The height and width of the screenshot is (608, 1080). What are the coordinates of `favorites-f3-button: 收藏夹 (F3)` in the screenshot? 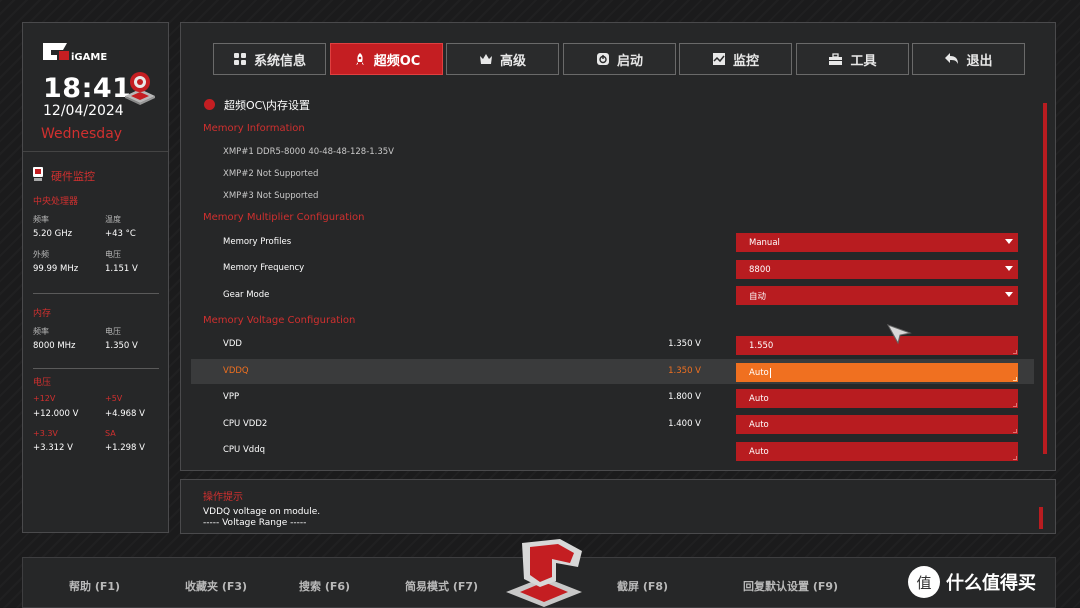 It's located at (216, 586).